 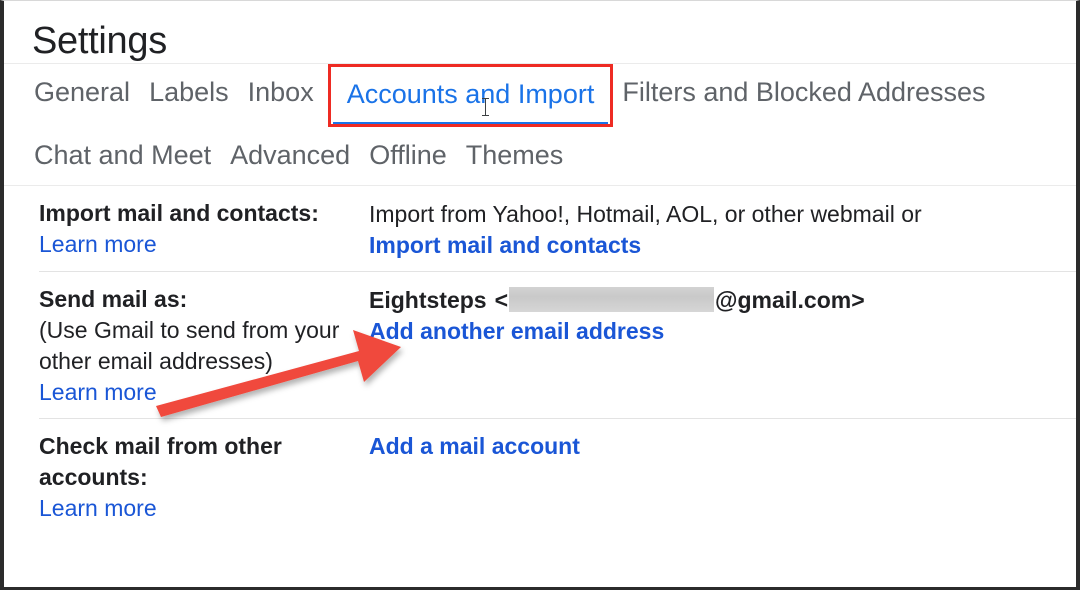 What do you see at coordinates (719, 446) in the screenshot?
I see `add-a-mail-account-link: Add a mail account` at bounding box center [719, 446].